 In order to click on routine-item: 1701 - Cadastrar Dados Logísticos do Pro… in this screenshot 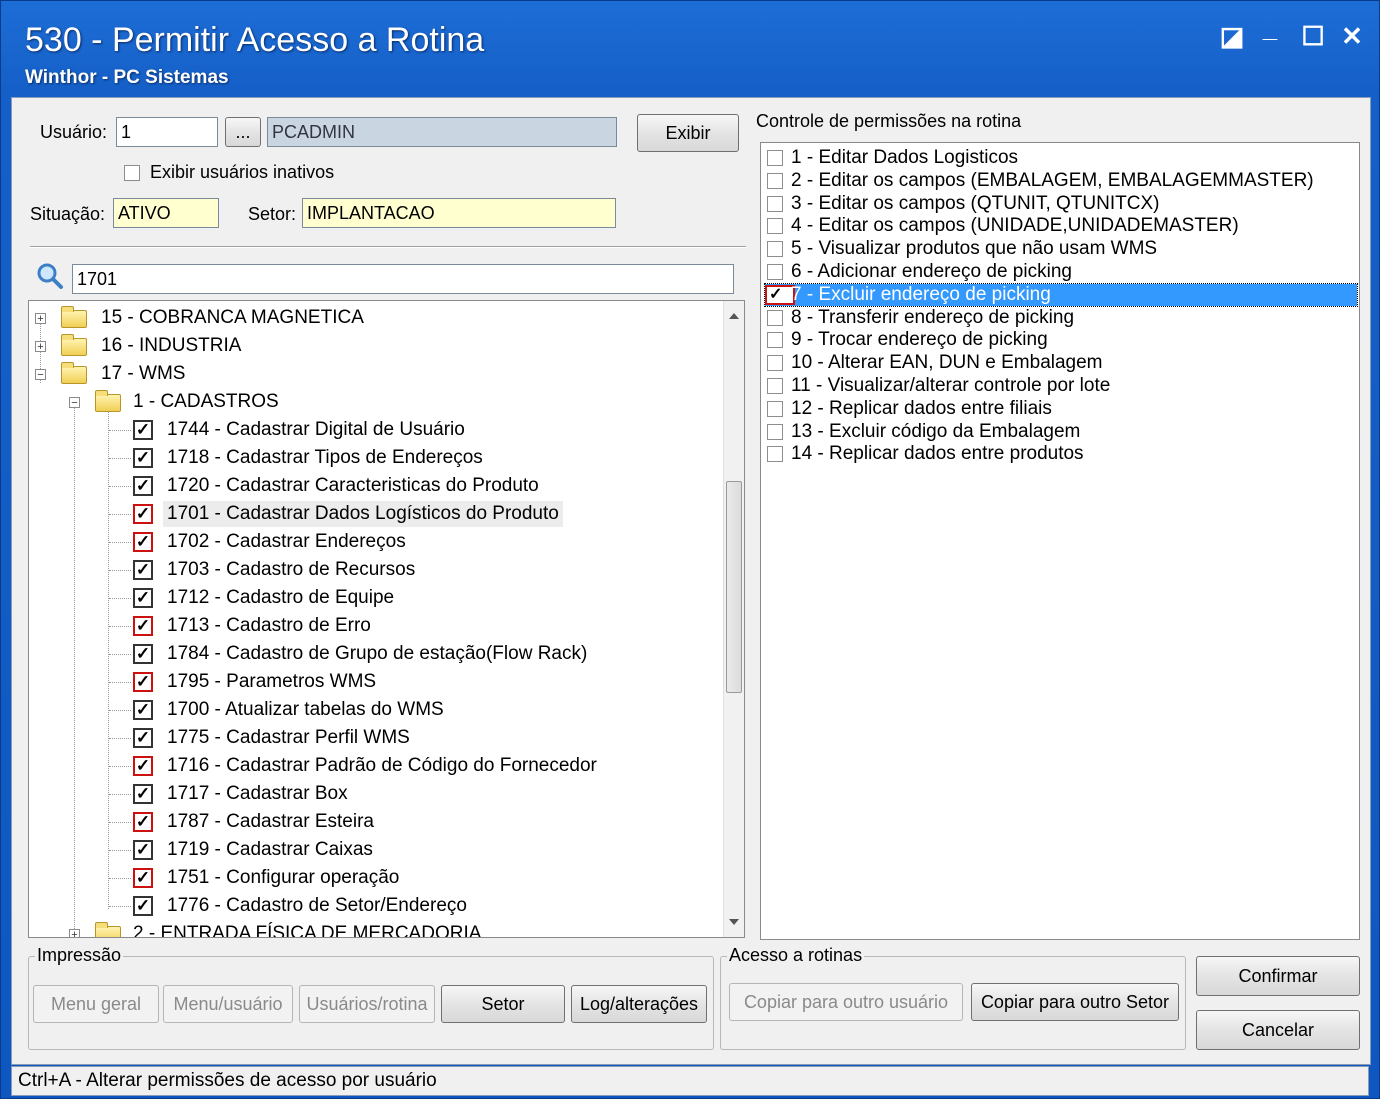, I will do `click(363, 514)`.